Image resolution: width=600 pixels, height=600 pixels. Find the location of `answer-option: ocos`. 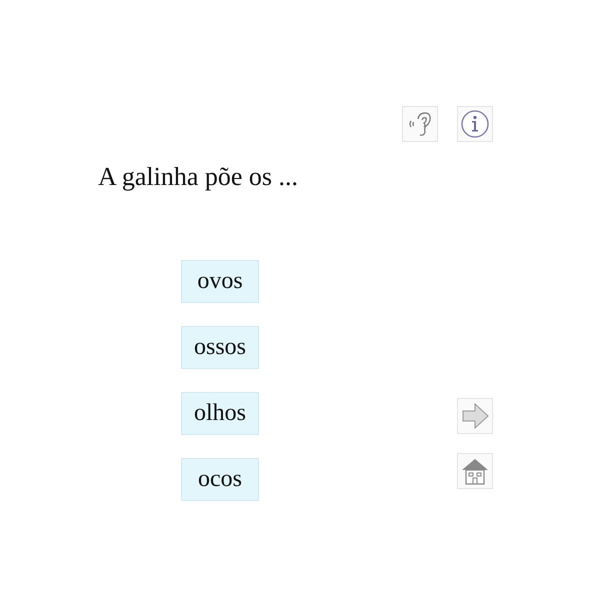

answer-option: ocos is located at coordinates (220, 479).